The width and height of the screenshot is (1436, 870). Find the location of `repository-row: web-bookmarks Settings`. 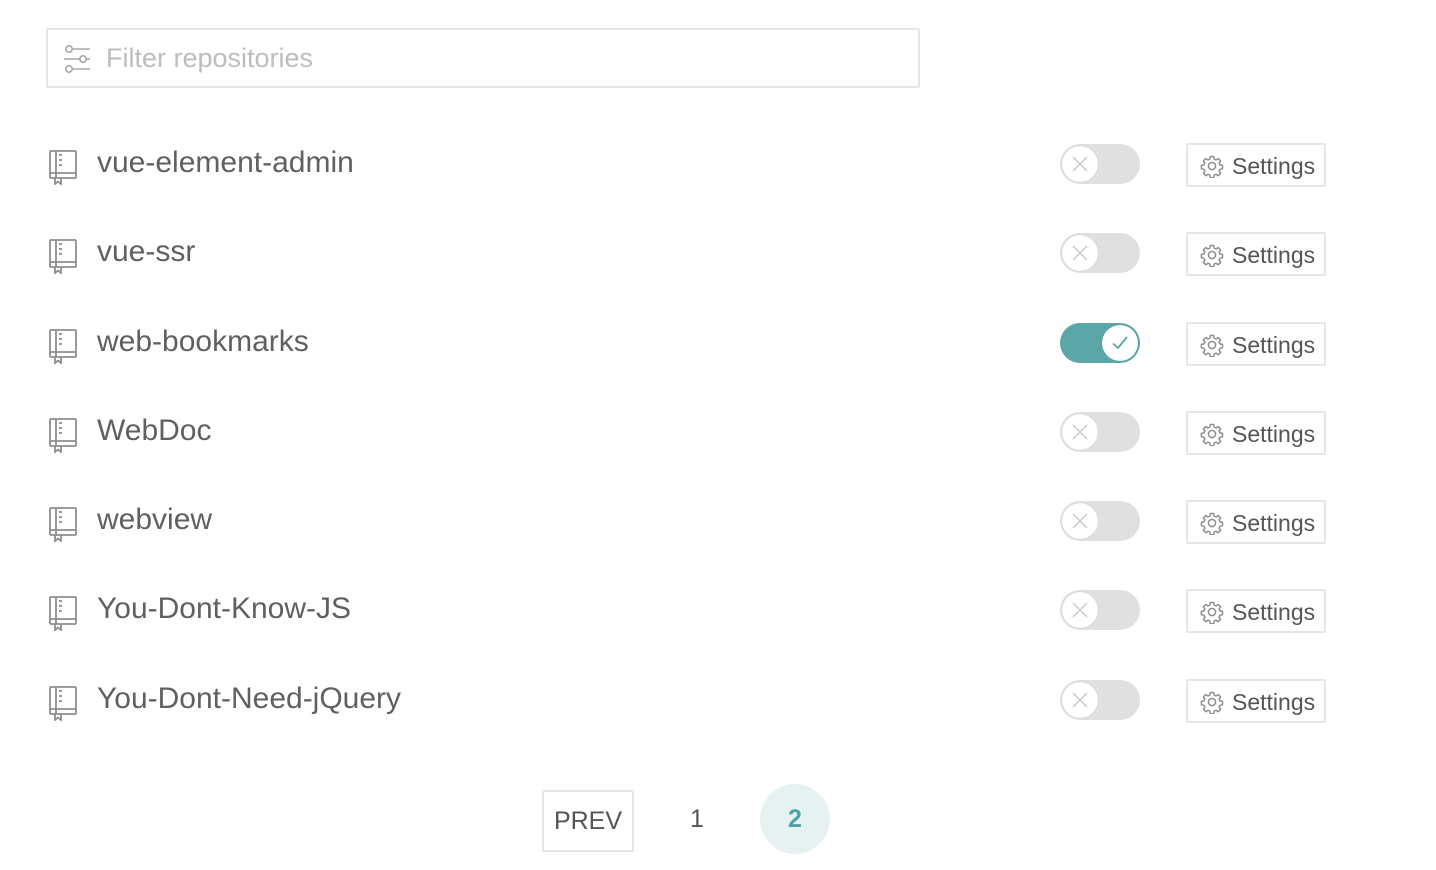

repository-row: web-bookmarks Settings is located at coordinates (718, 342).